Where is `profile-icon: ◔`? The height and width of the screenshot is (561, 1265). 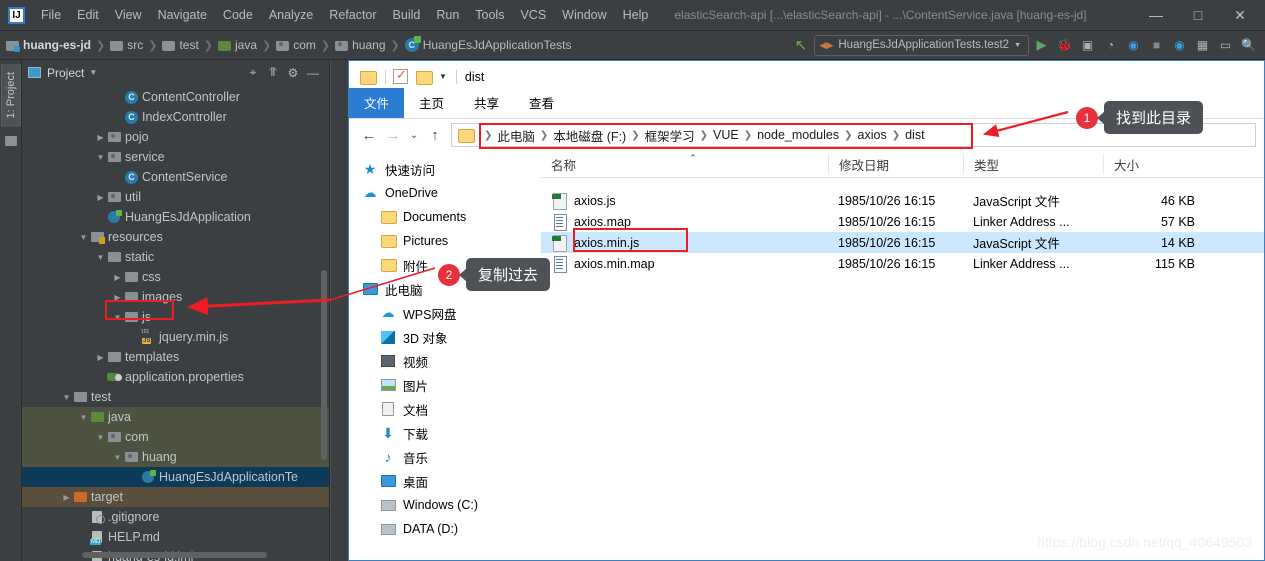 profile-icon: ◔ is located at coordinates (1110, 45).